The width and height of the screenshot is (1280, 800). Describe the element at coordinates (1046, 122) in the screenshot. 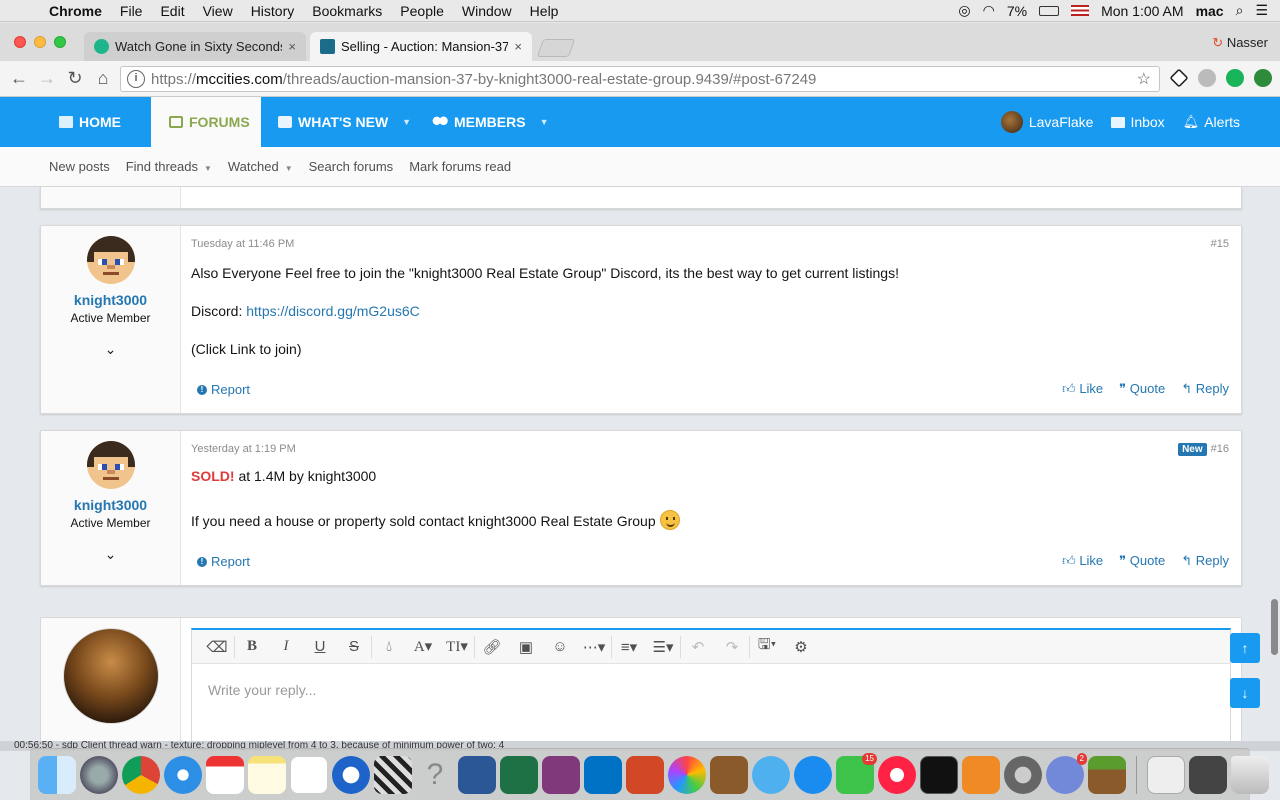

I see `nav-user-lavaflake: LavaFlake` at that location.